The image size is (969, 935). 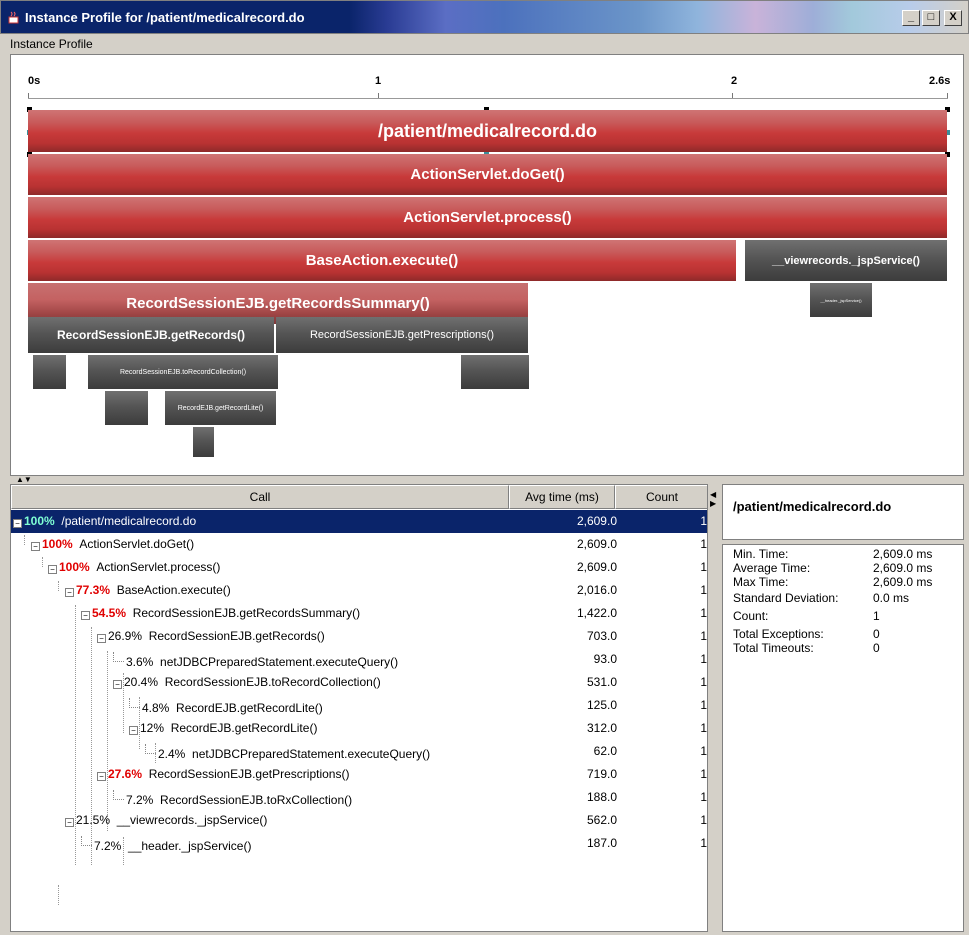 What do you see at coordinates (49, 372) in the screenshot?
I see `flame-bar-executequery` at bounding box center [49, 372].